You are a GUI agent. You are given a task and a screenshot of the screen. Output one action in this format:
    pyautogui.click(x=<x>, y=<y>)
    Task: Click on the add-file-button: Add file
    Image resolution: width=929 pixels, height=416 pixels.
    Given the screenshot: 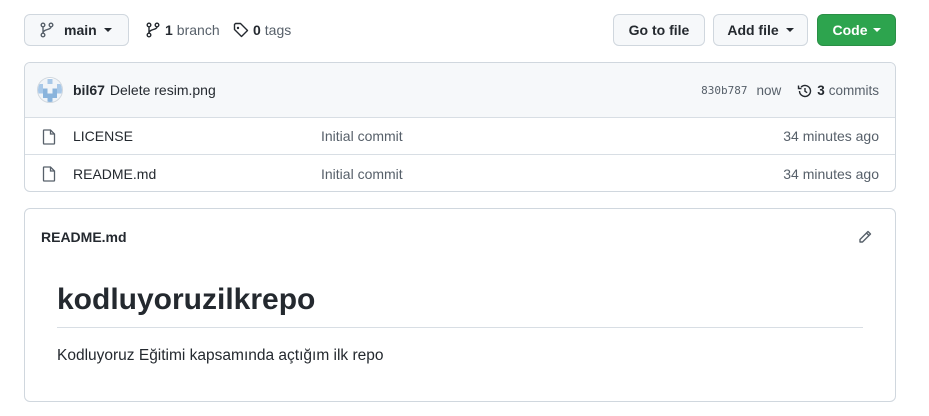 What is the action you would take?
    pyautogui.click(x=760, y=30)
    